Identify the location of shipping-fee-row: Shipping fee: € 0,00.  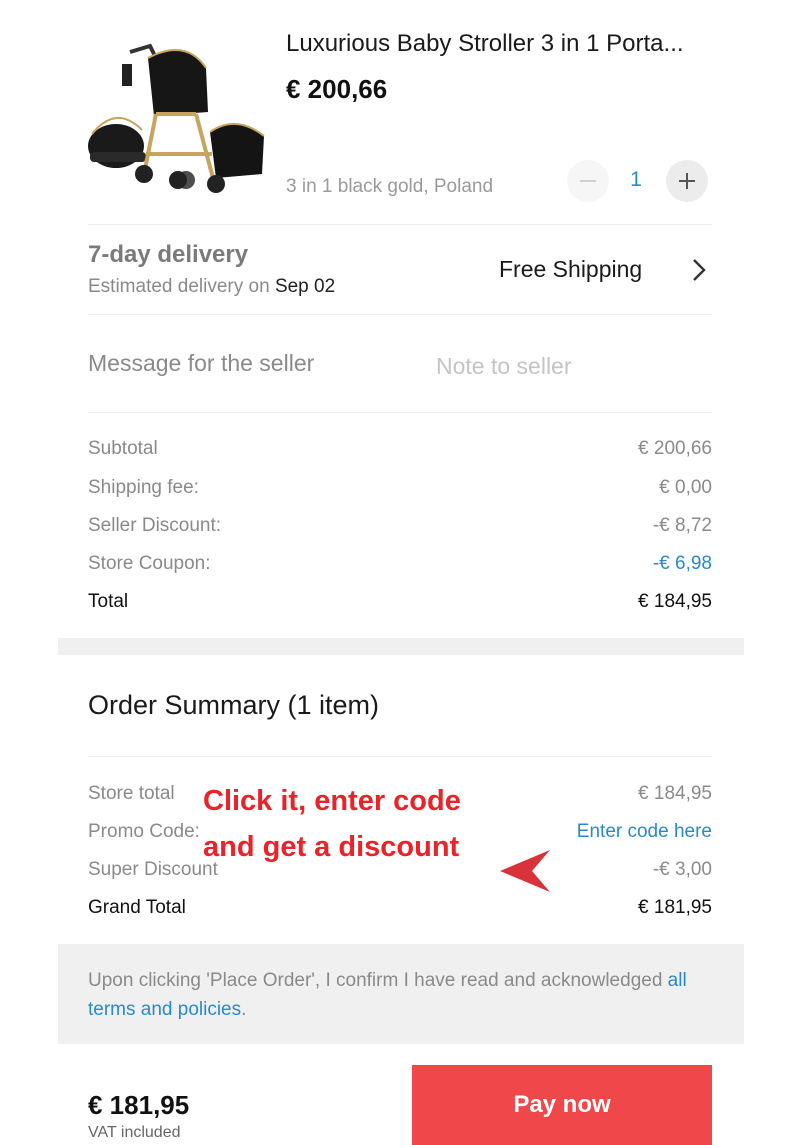
(400, 488).